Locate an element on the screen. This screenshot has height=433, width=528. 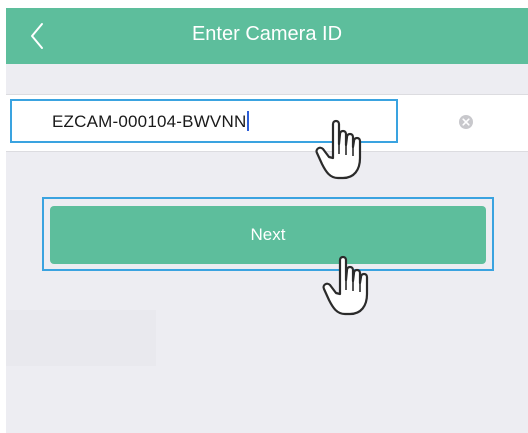
navigation-bar: Enter Camera ID is located at coordinates (267, 36).